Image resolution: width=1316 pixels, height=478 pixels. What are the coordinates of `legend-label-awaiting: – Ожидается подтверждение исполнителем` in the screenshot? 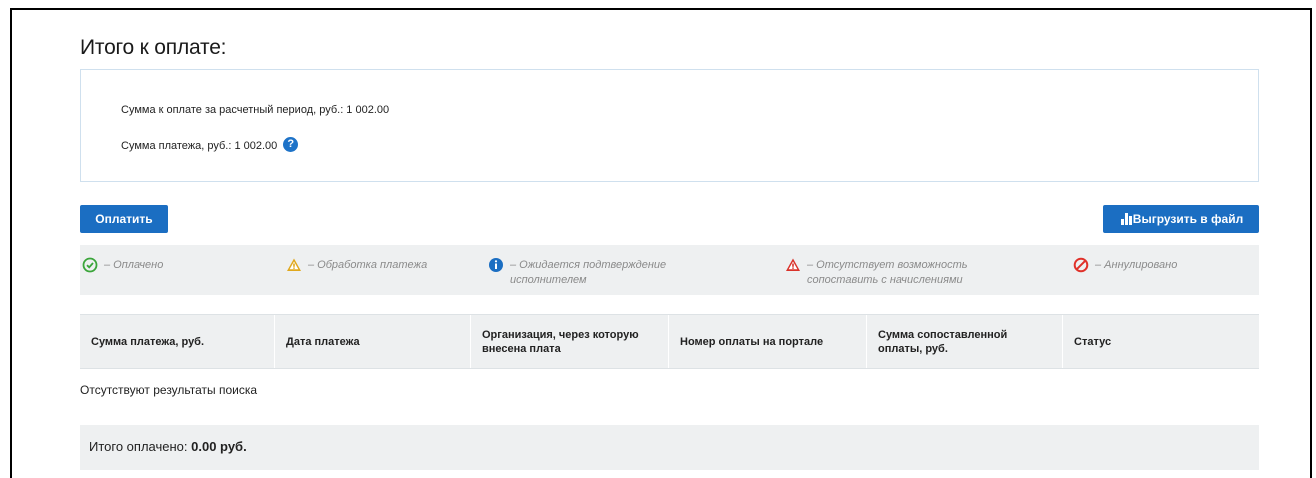 It's located at (588, 272).